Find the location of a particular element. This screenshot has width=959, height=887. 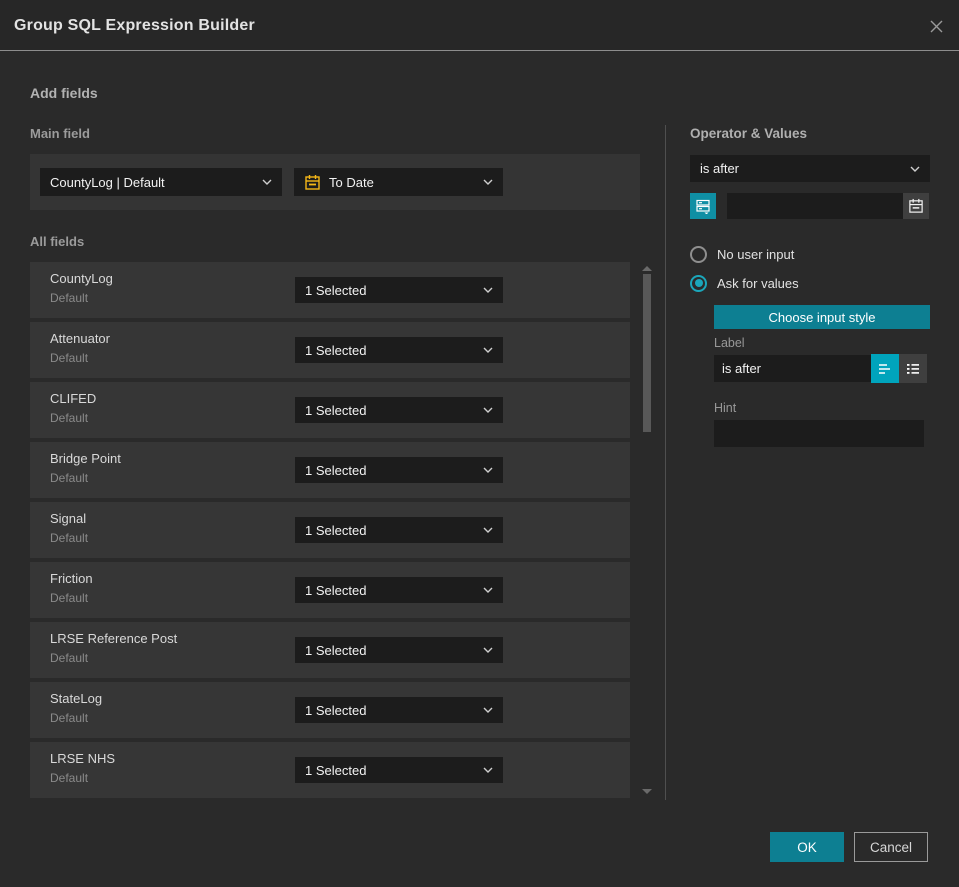

field-row: LRSE NHS Default 1 Selected is located at coordinates (330, 770).